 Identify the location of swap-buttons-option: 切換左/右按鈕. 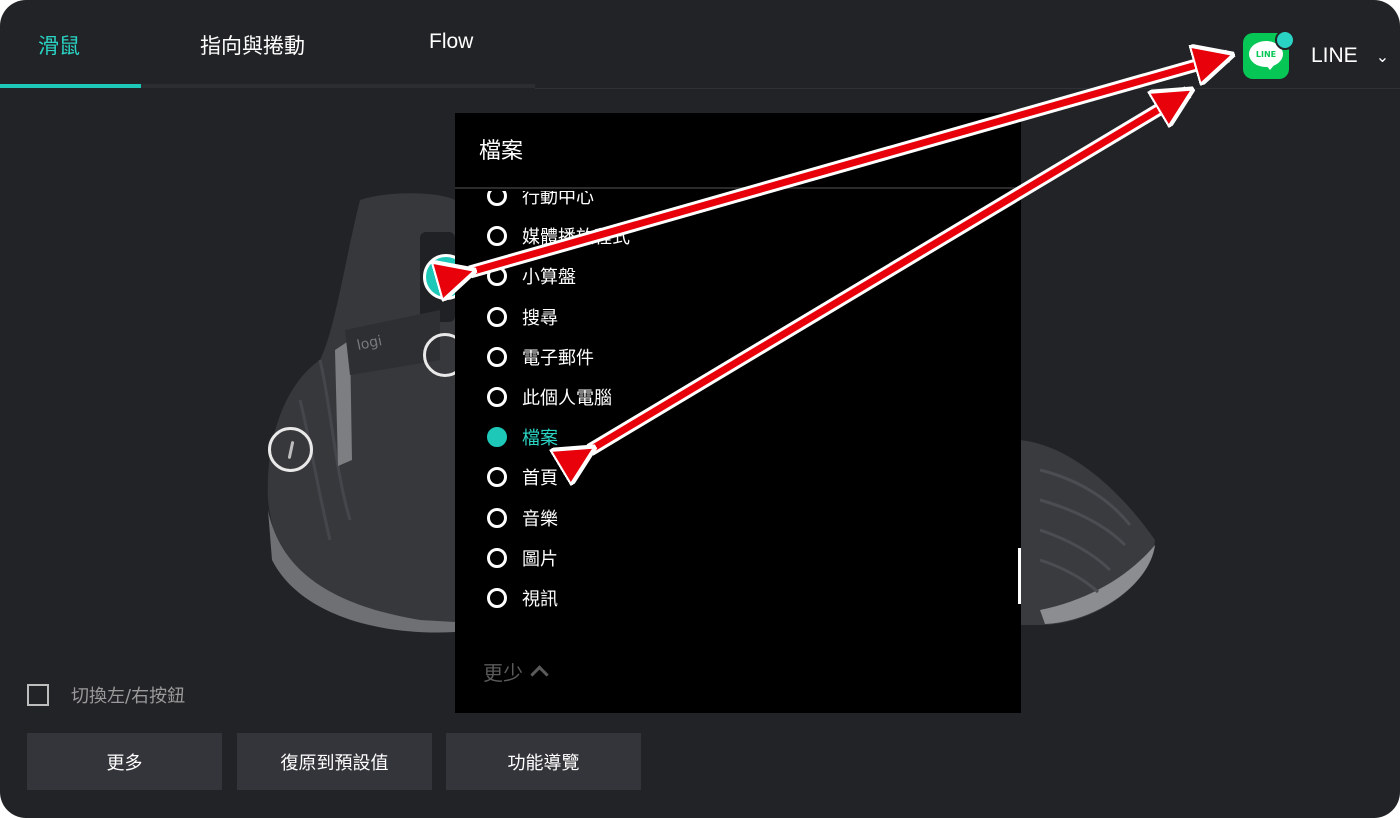
(106, 695).